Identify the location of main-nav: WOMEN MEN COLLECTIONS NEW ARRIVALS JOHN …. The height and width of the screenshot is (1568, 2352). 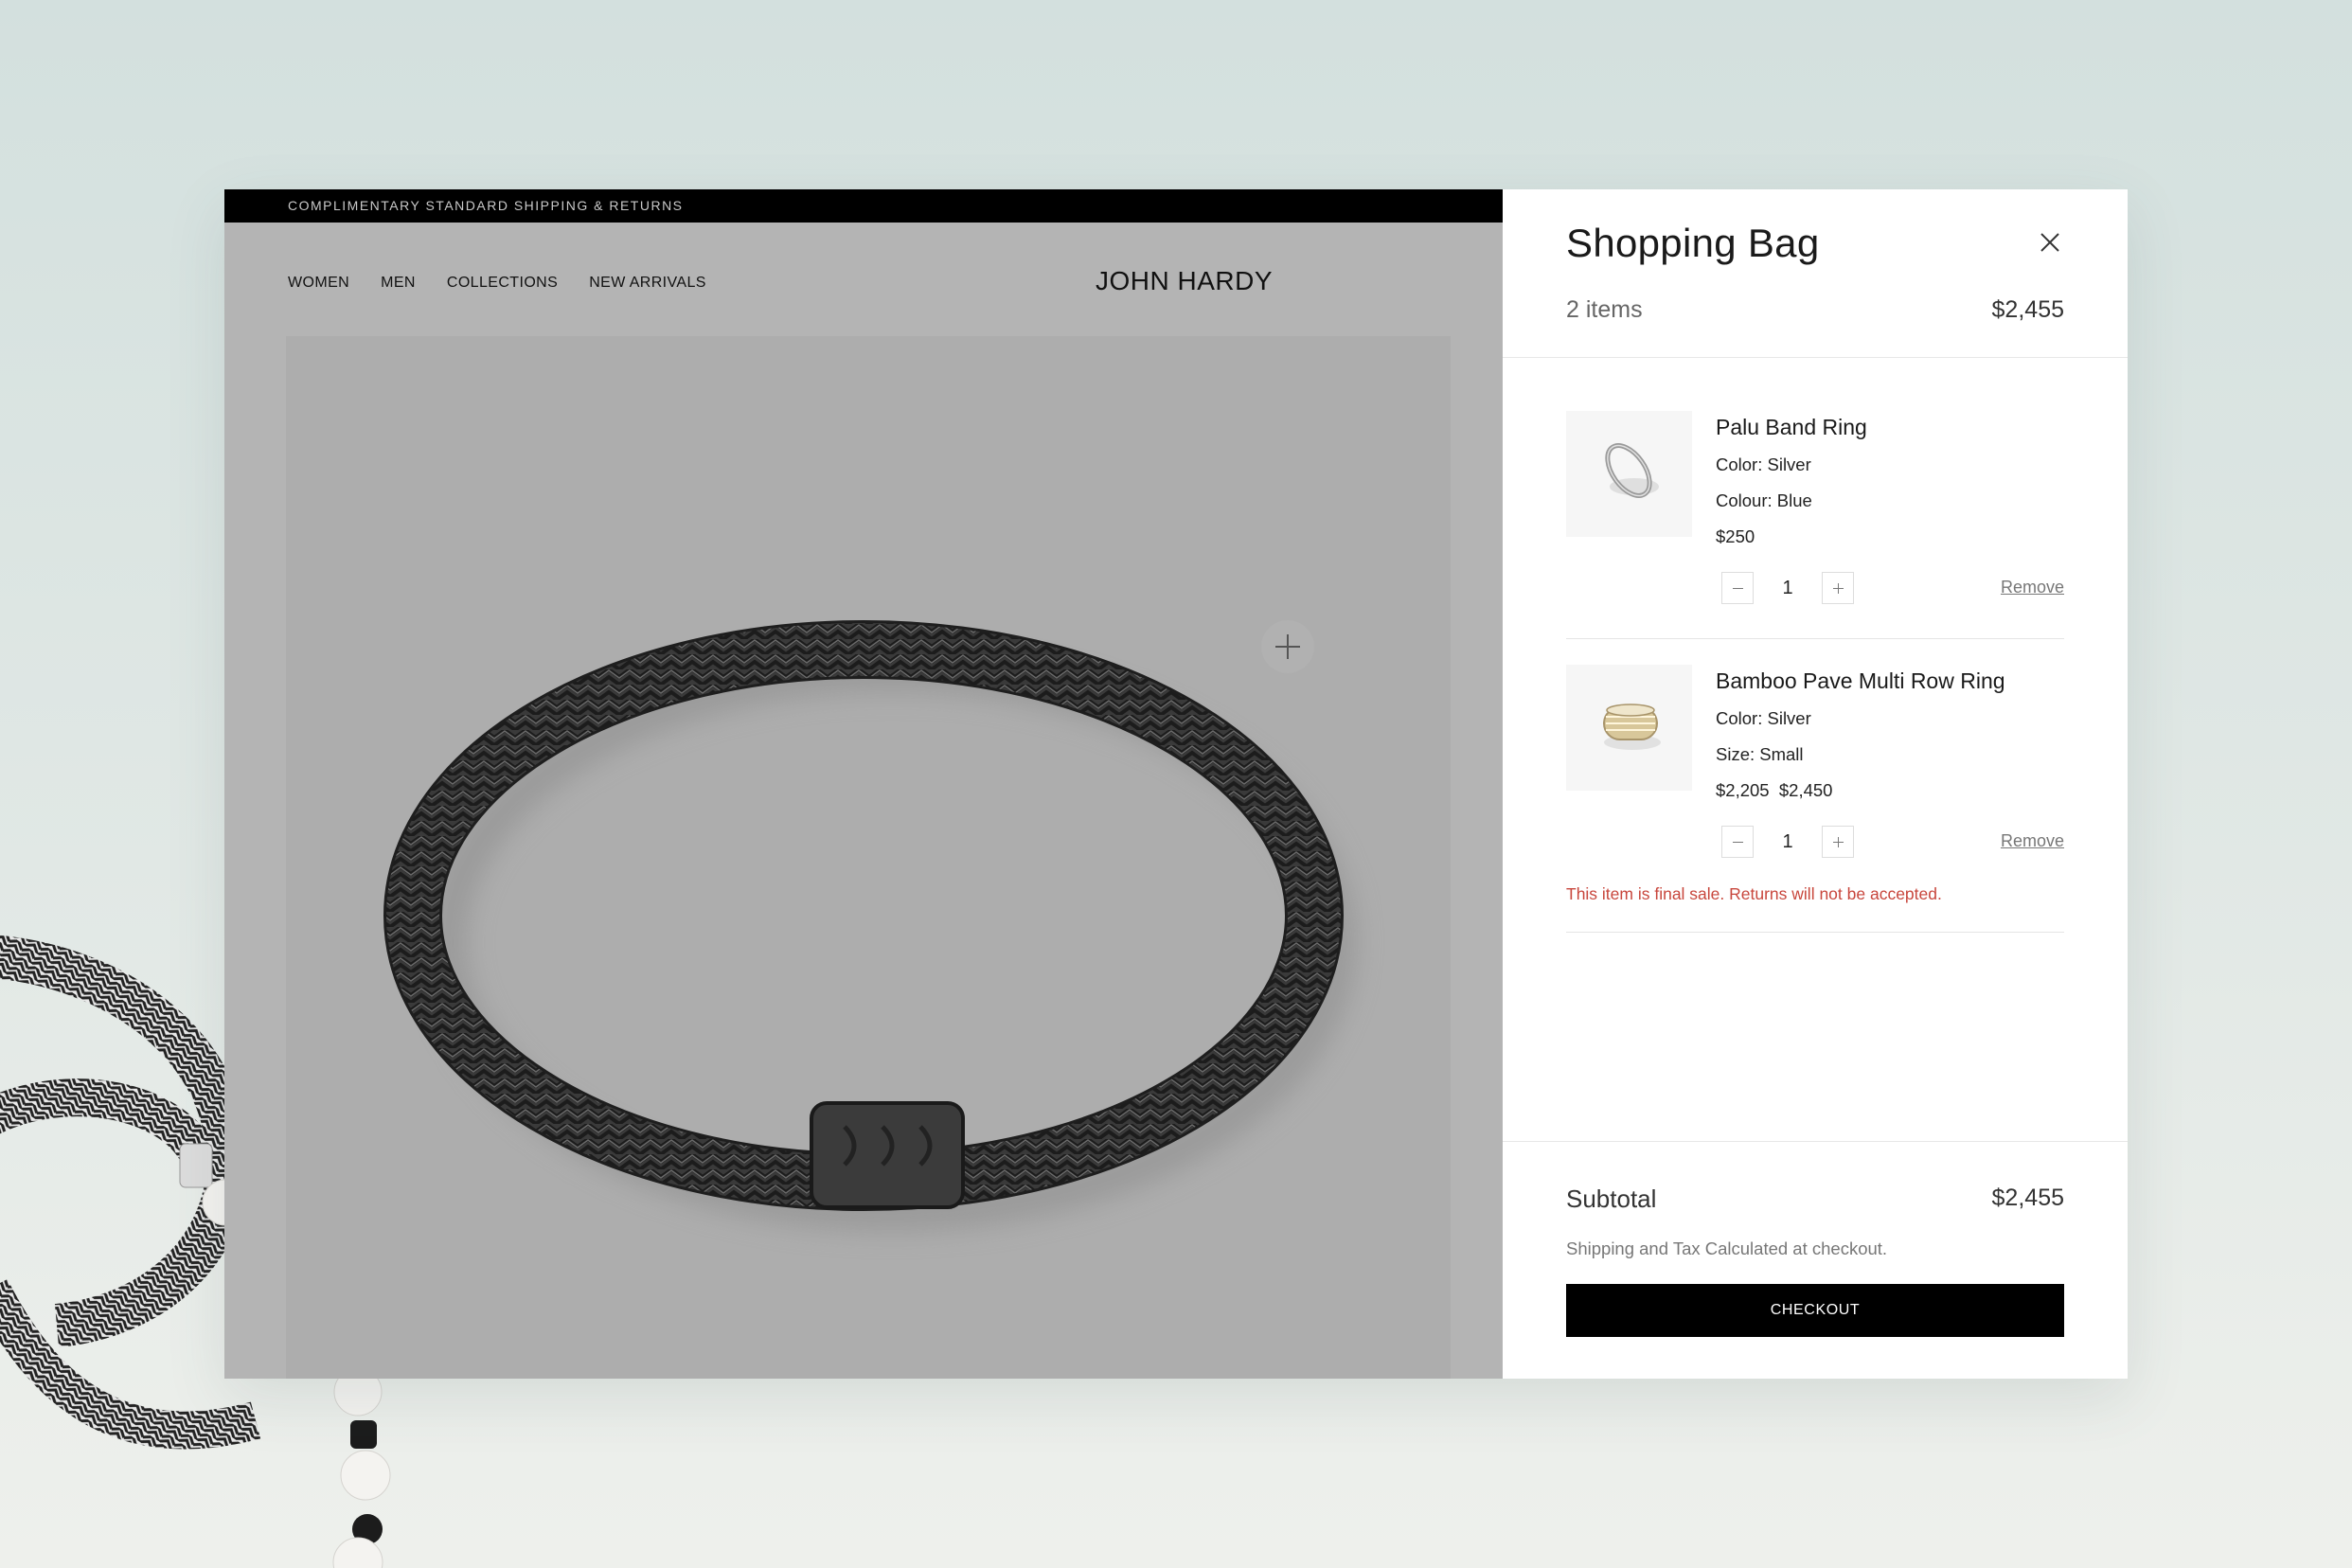
(863, 279).